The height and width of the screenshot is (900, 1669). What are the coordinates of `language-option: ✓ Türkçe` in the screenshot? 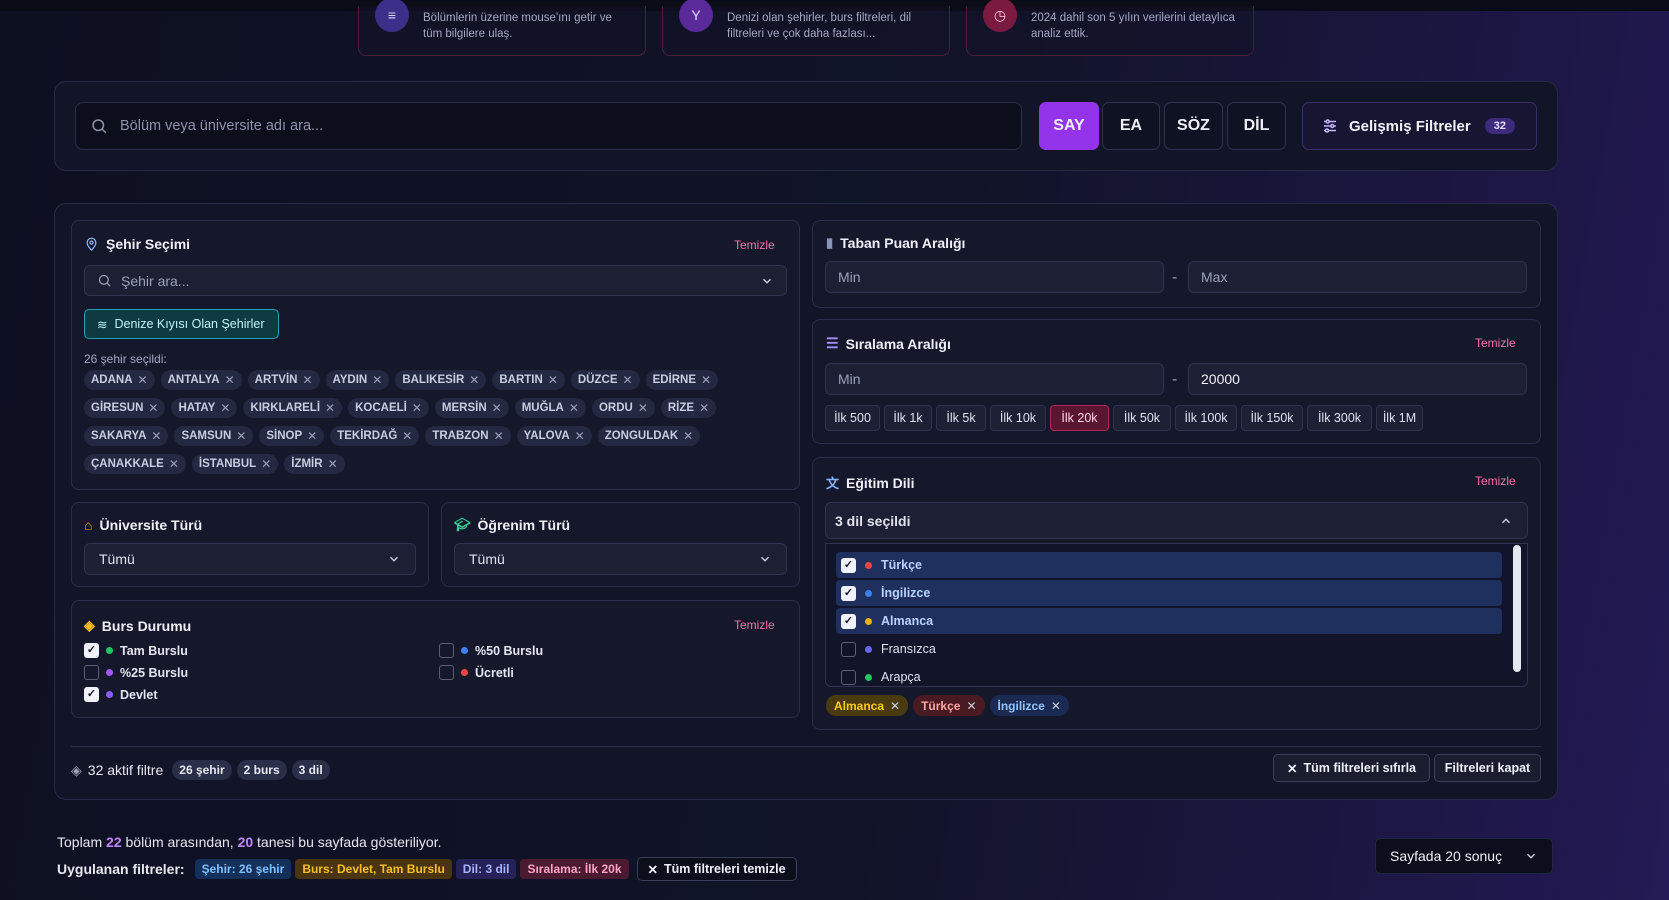 It's located at (1169, 565).